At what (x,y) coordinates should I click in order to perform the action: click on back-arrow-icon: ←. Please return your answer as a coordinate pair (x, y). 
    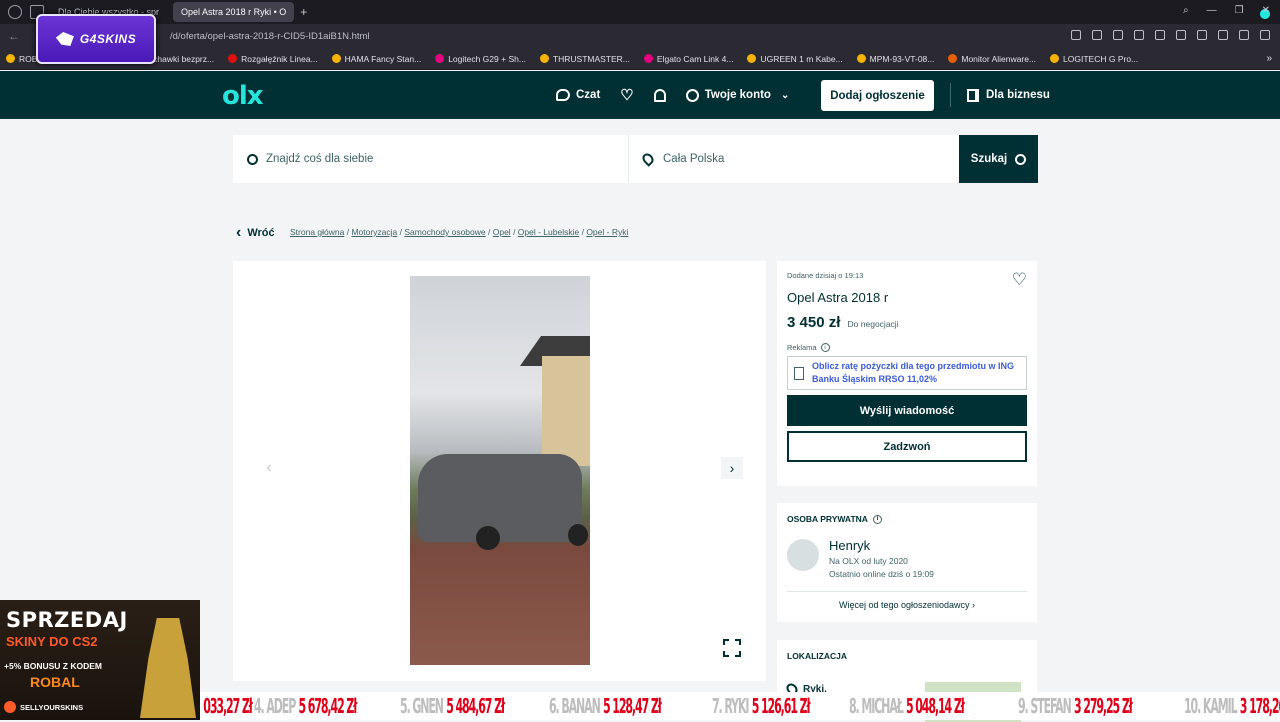
    Looking at the image, I should click on (14, 36).